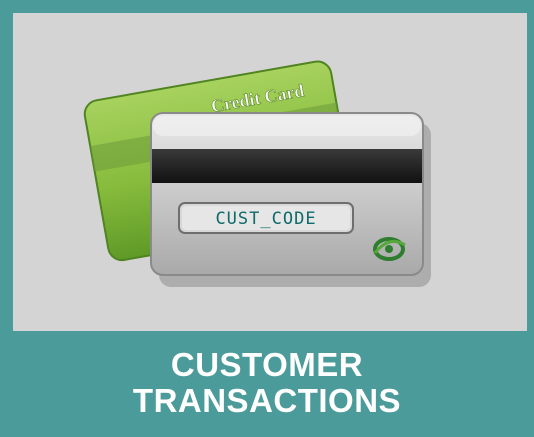  I want to click on tile-label-line1: CUSTOMER, so click(267, 364).